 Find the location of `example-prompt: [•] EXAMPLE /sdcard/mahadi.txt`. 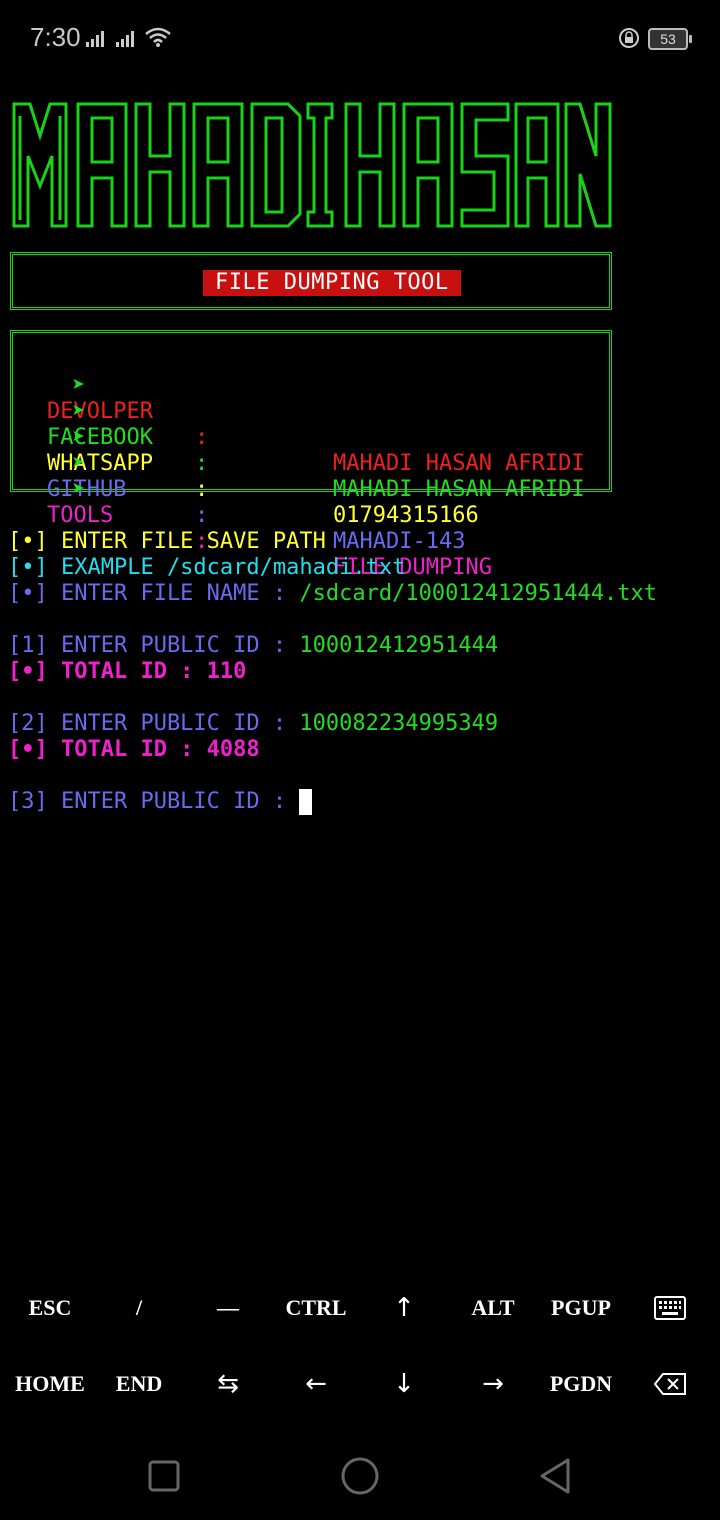

example-prompt: [•] EXAMPLE /sdcard/mahadi.txt is located at coordinates (207, 567).